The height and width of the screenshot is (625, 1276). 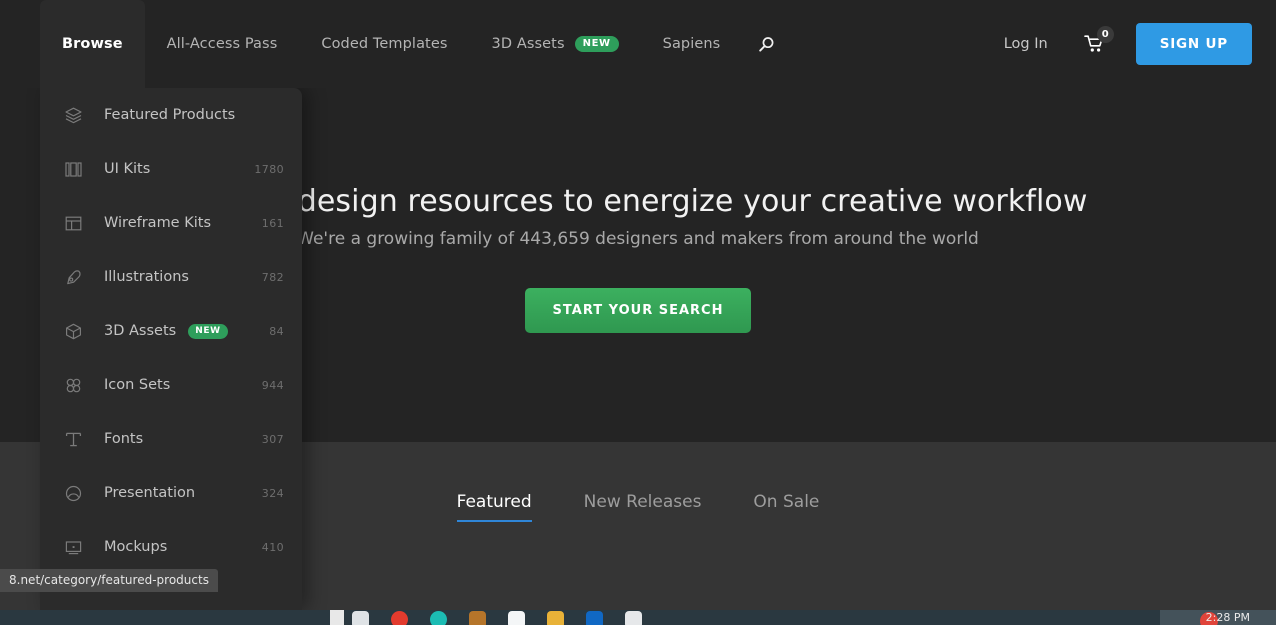 What do you see at coordinates (73, 115) in the screenshot?
I see `layers-icon` at bounding box center [73, 115].